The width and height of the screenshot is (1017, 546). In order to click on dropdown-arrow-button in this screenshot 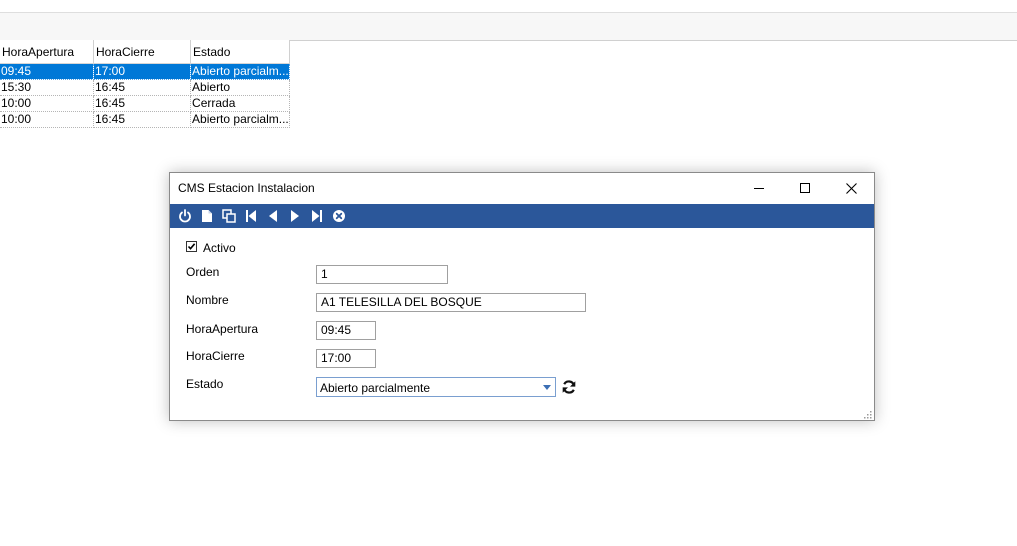, I will do `click(547, 387)`.